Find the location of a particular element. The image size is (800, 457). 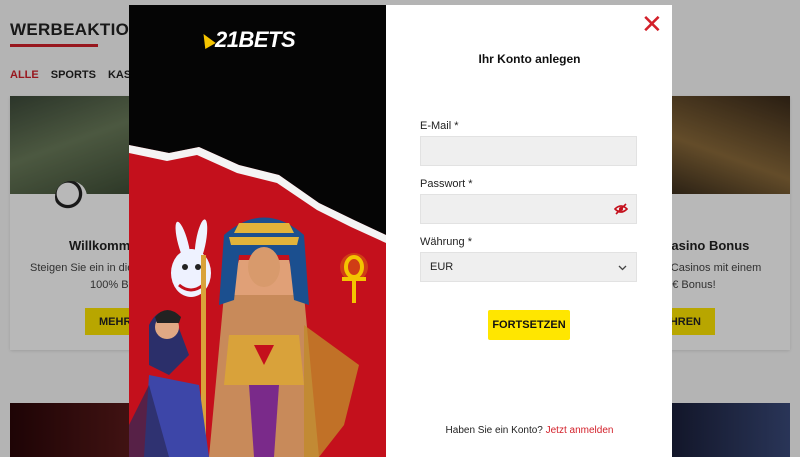

password-input is located at coordinates (528, 209).